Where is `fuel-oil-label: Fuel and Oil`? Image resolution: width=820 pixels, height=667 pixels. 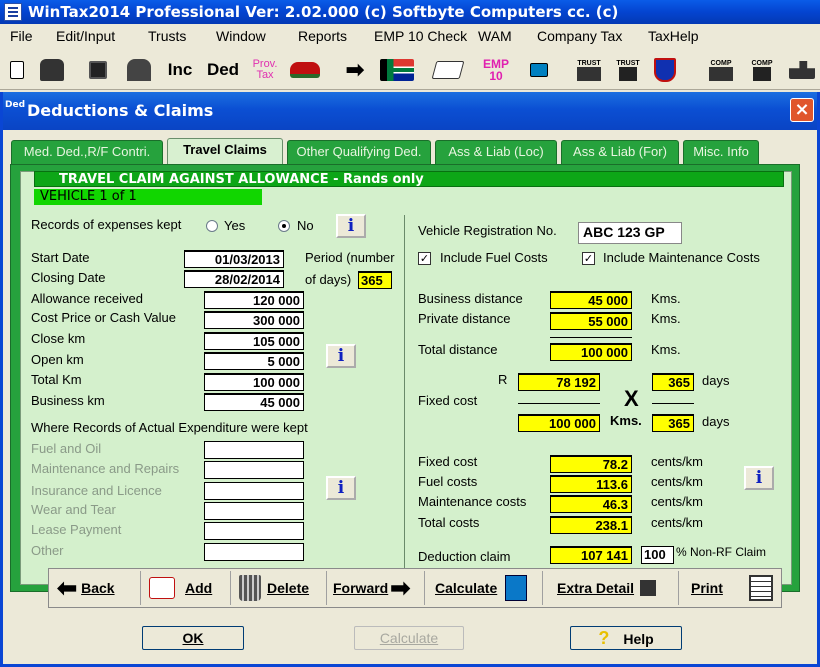
fuel-oil-label: Fuel and Oil is located at coordinates (66, 448).